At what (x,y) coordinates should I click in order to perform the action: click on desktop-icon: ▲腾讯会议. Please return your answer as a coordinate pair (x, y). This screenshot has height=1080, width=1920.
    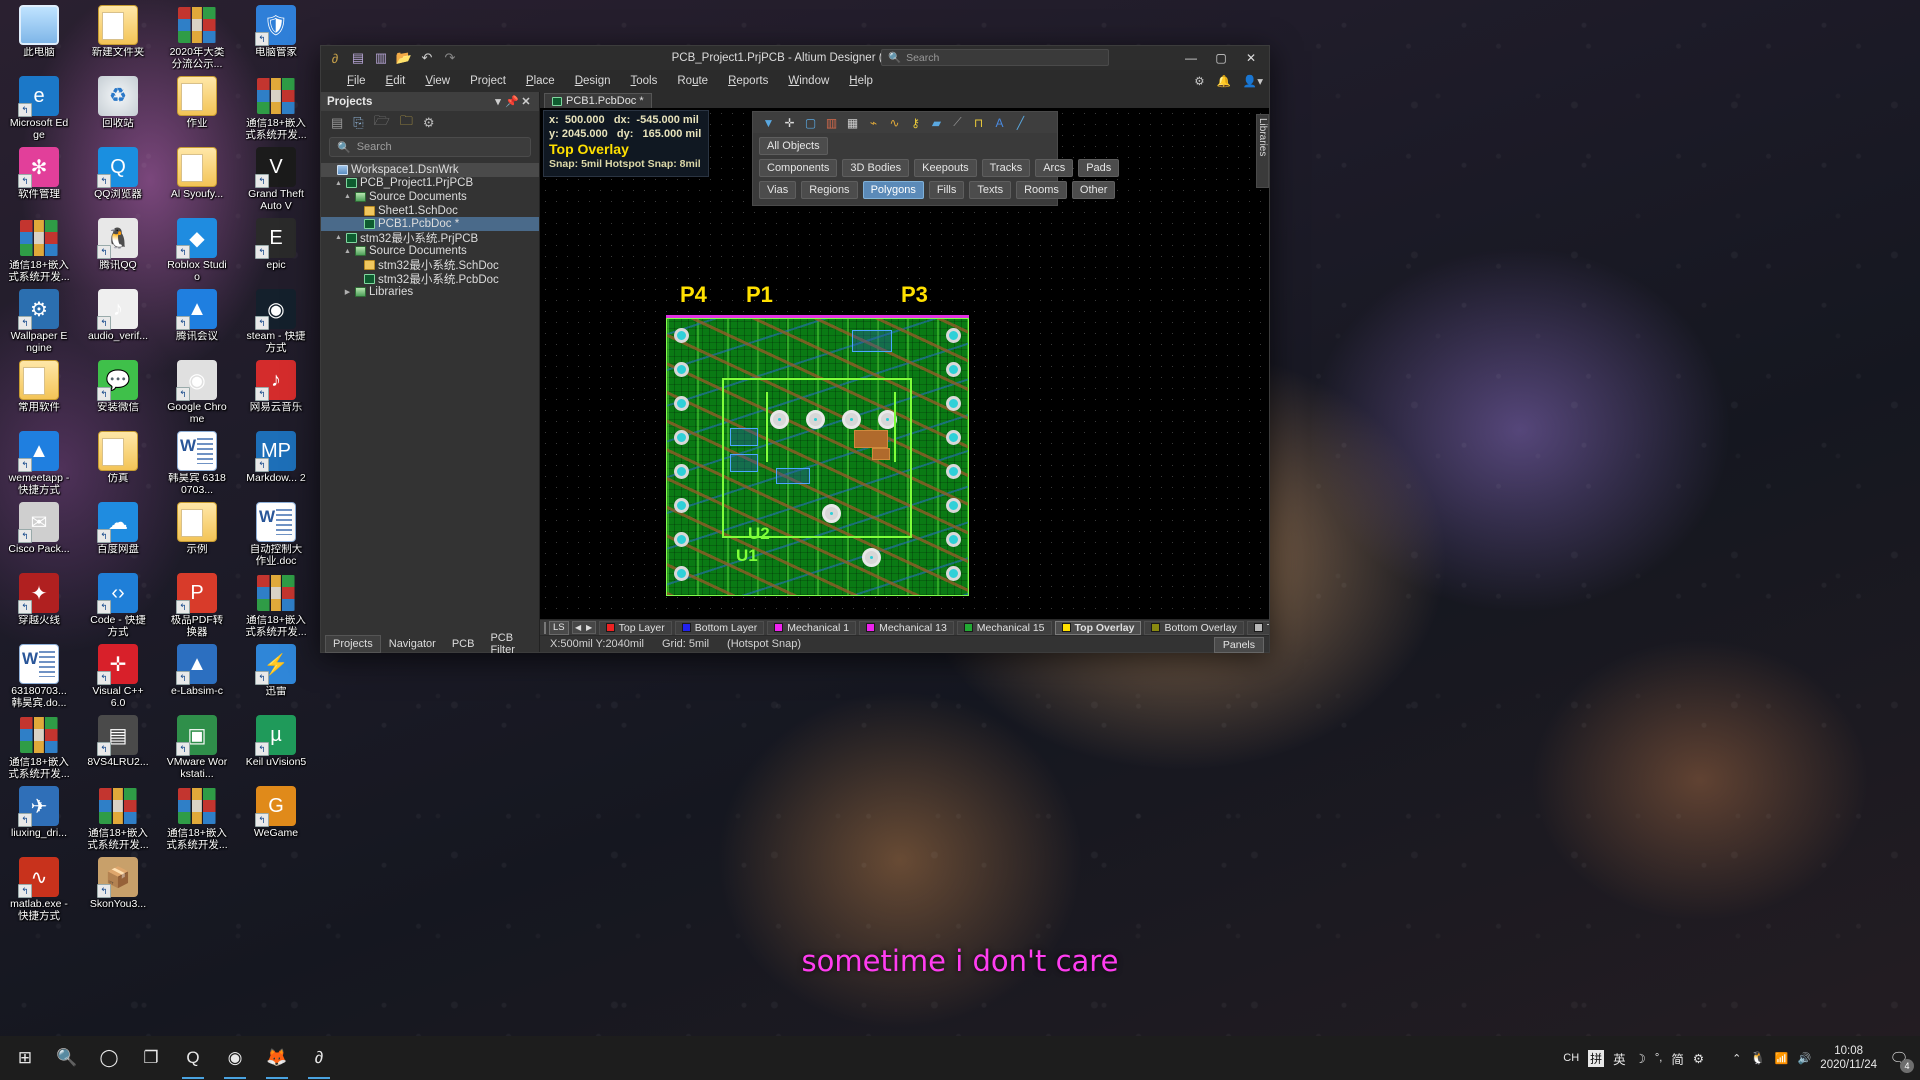
    Looking at the image, I should click on (197, 321).